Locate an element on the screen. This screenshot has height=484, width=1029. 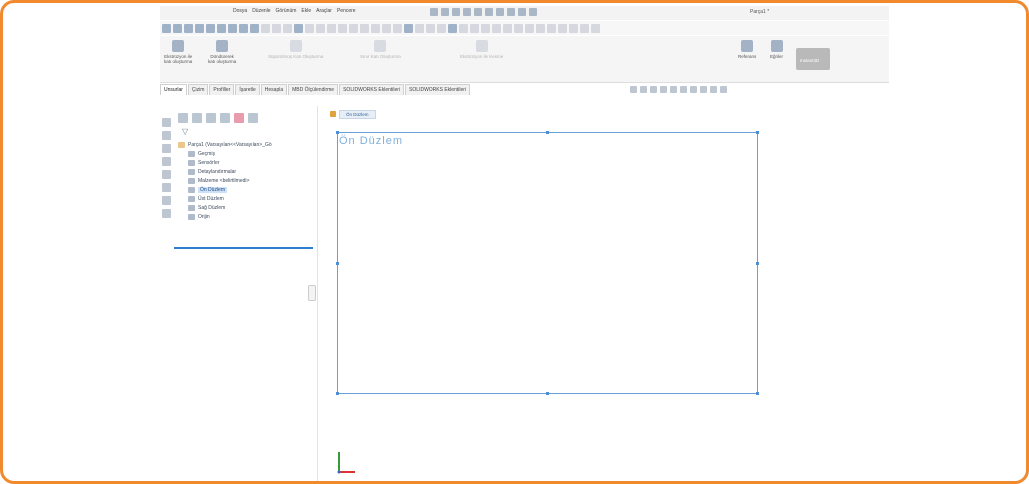
tab-profiller: Profiller is located at coordinates (222, 89).